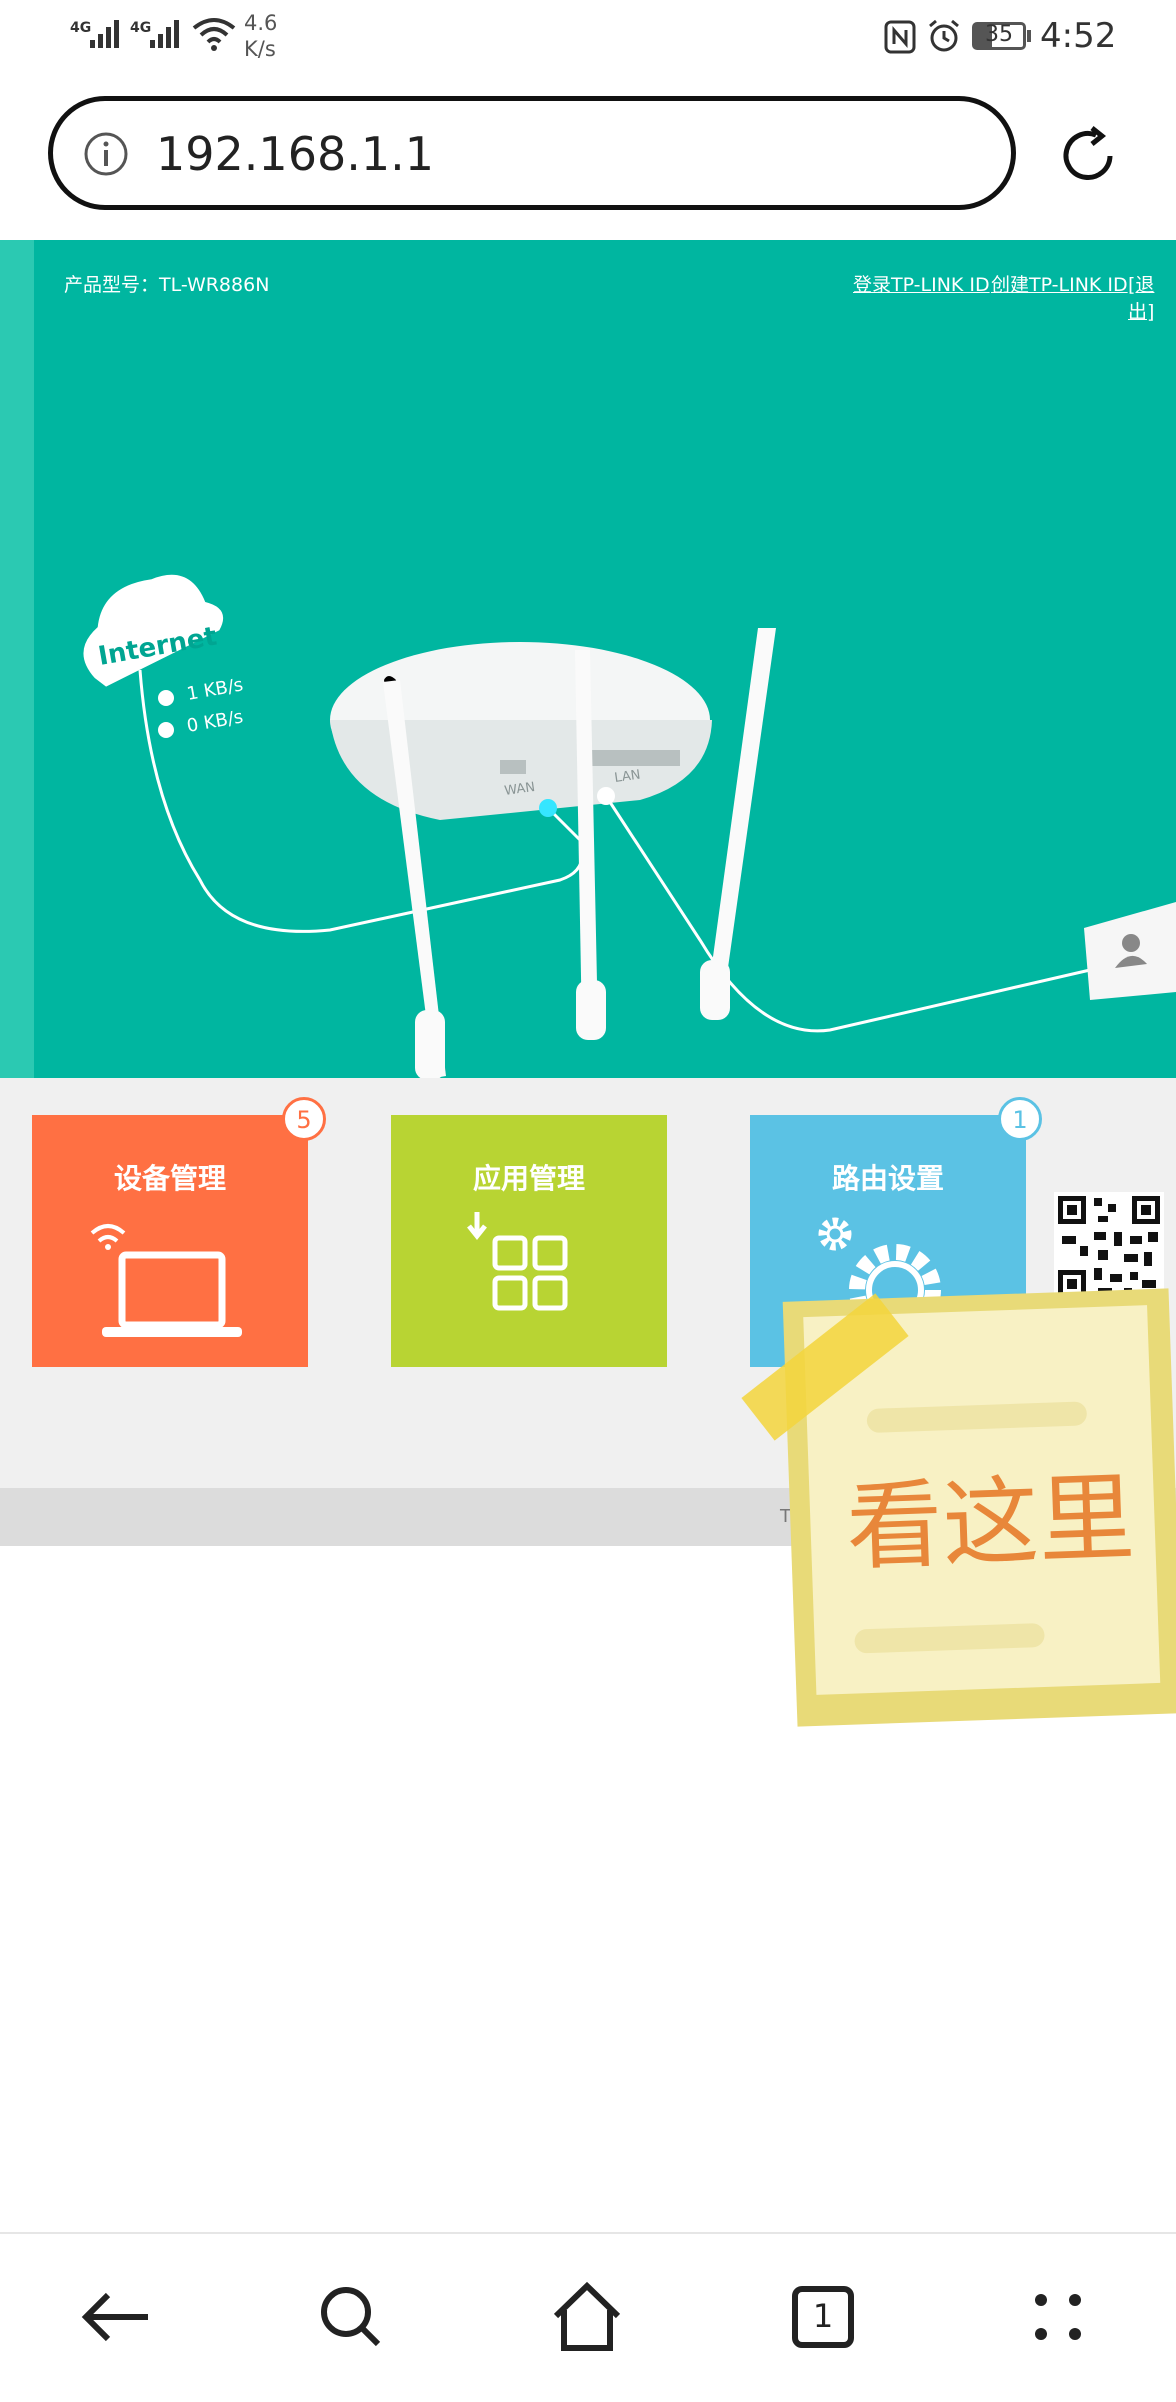  What do you see at coordinates (587, 2317) in the screenshot?
I see `home-icon` at bounding box center [587, 2317].